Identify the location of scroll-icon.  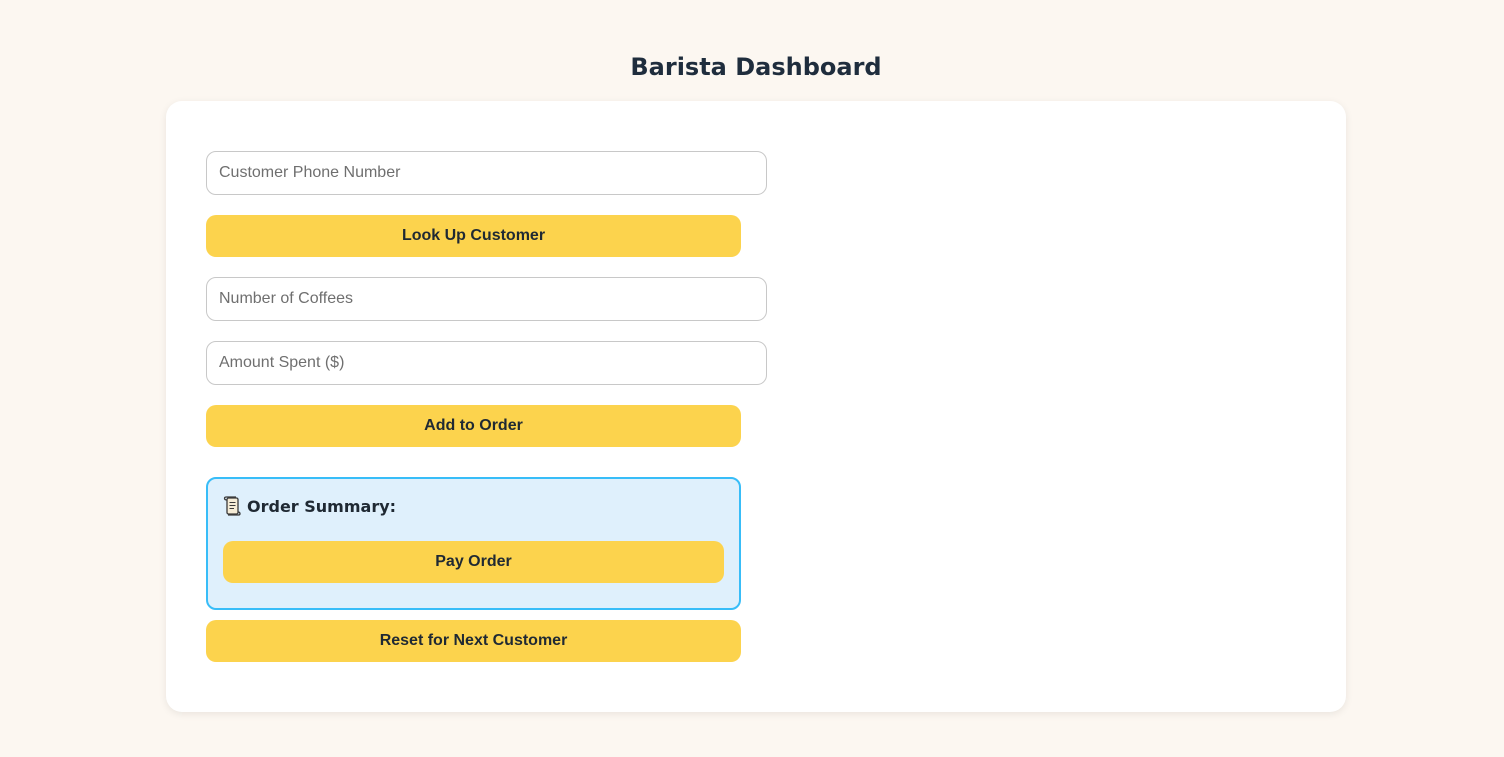
(232, 506).